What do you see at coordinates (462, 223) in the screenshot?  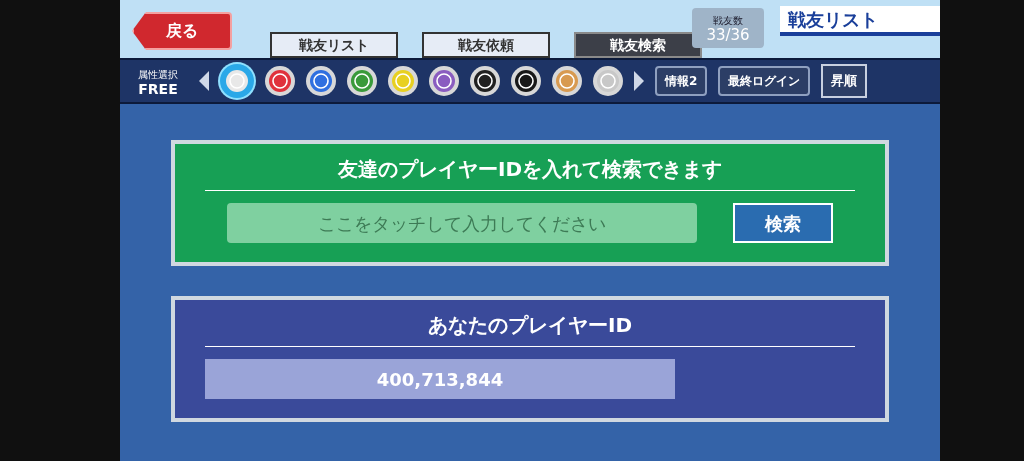 I see `player-id-input: ここをタッチして入力してください` at bounding box center [462, 223].